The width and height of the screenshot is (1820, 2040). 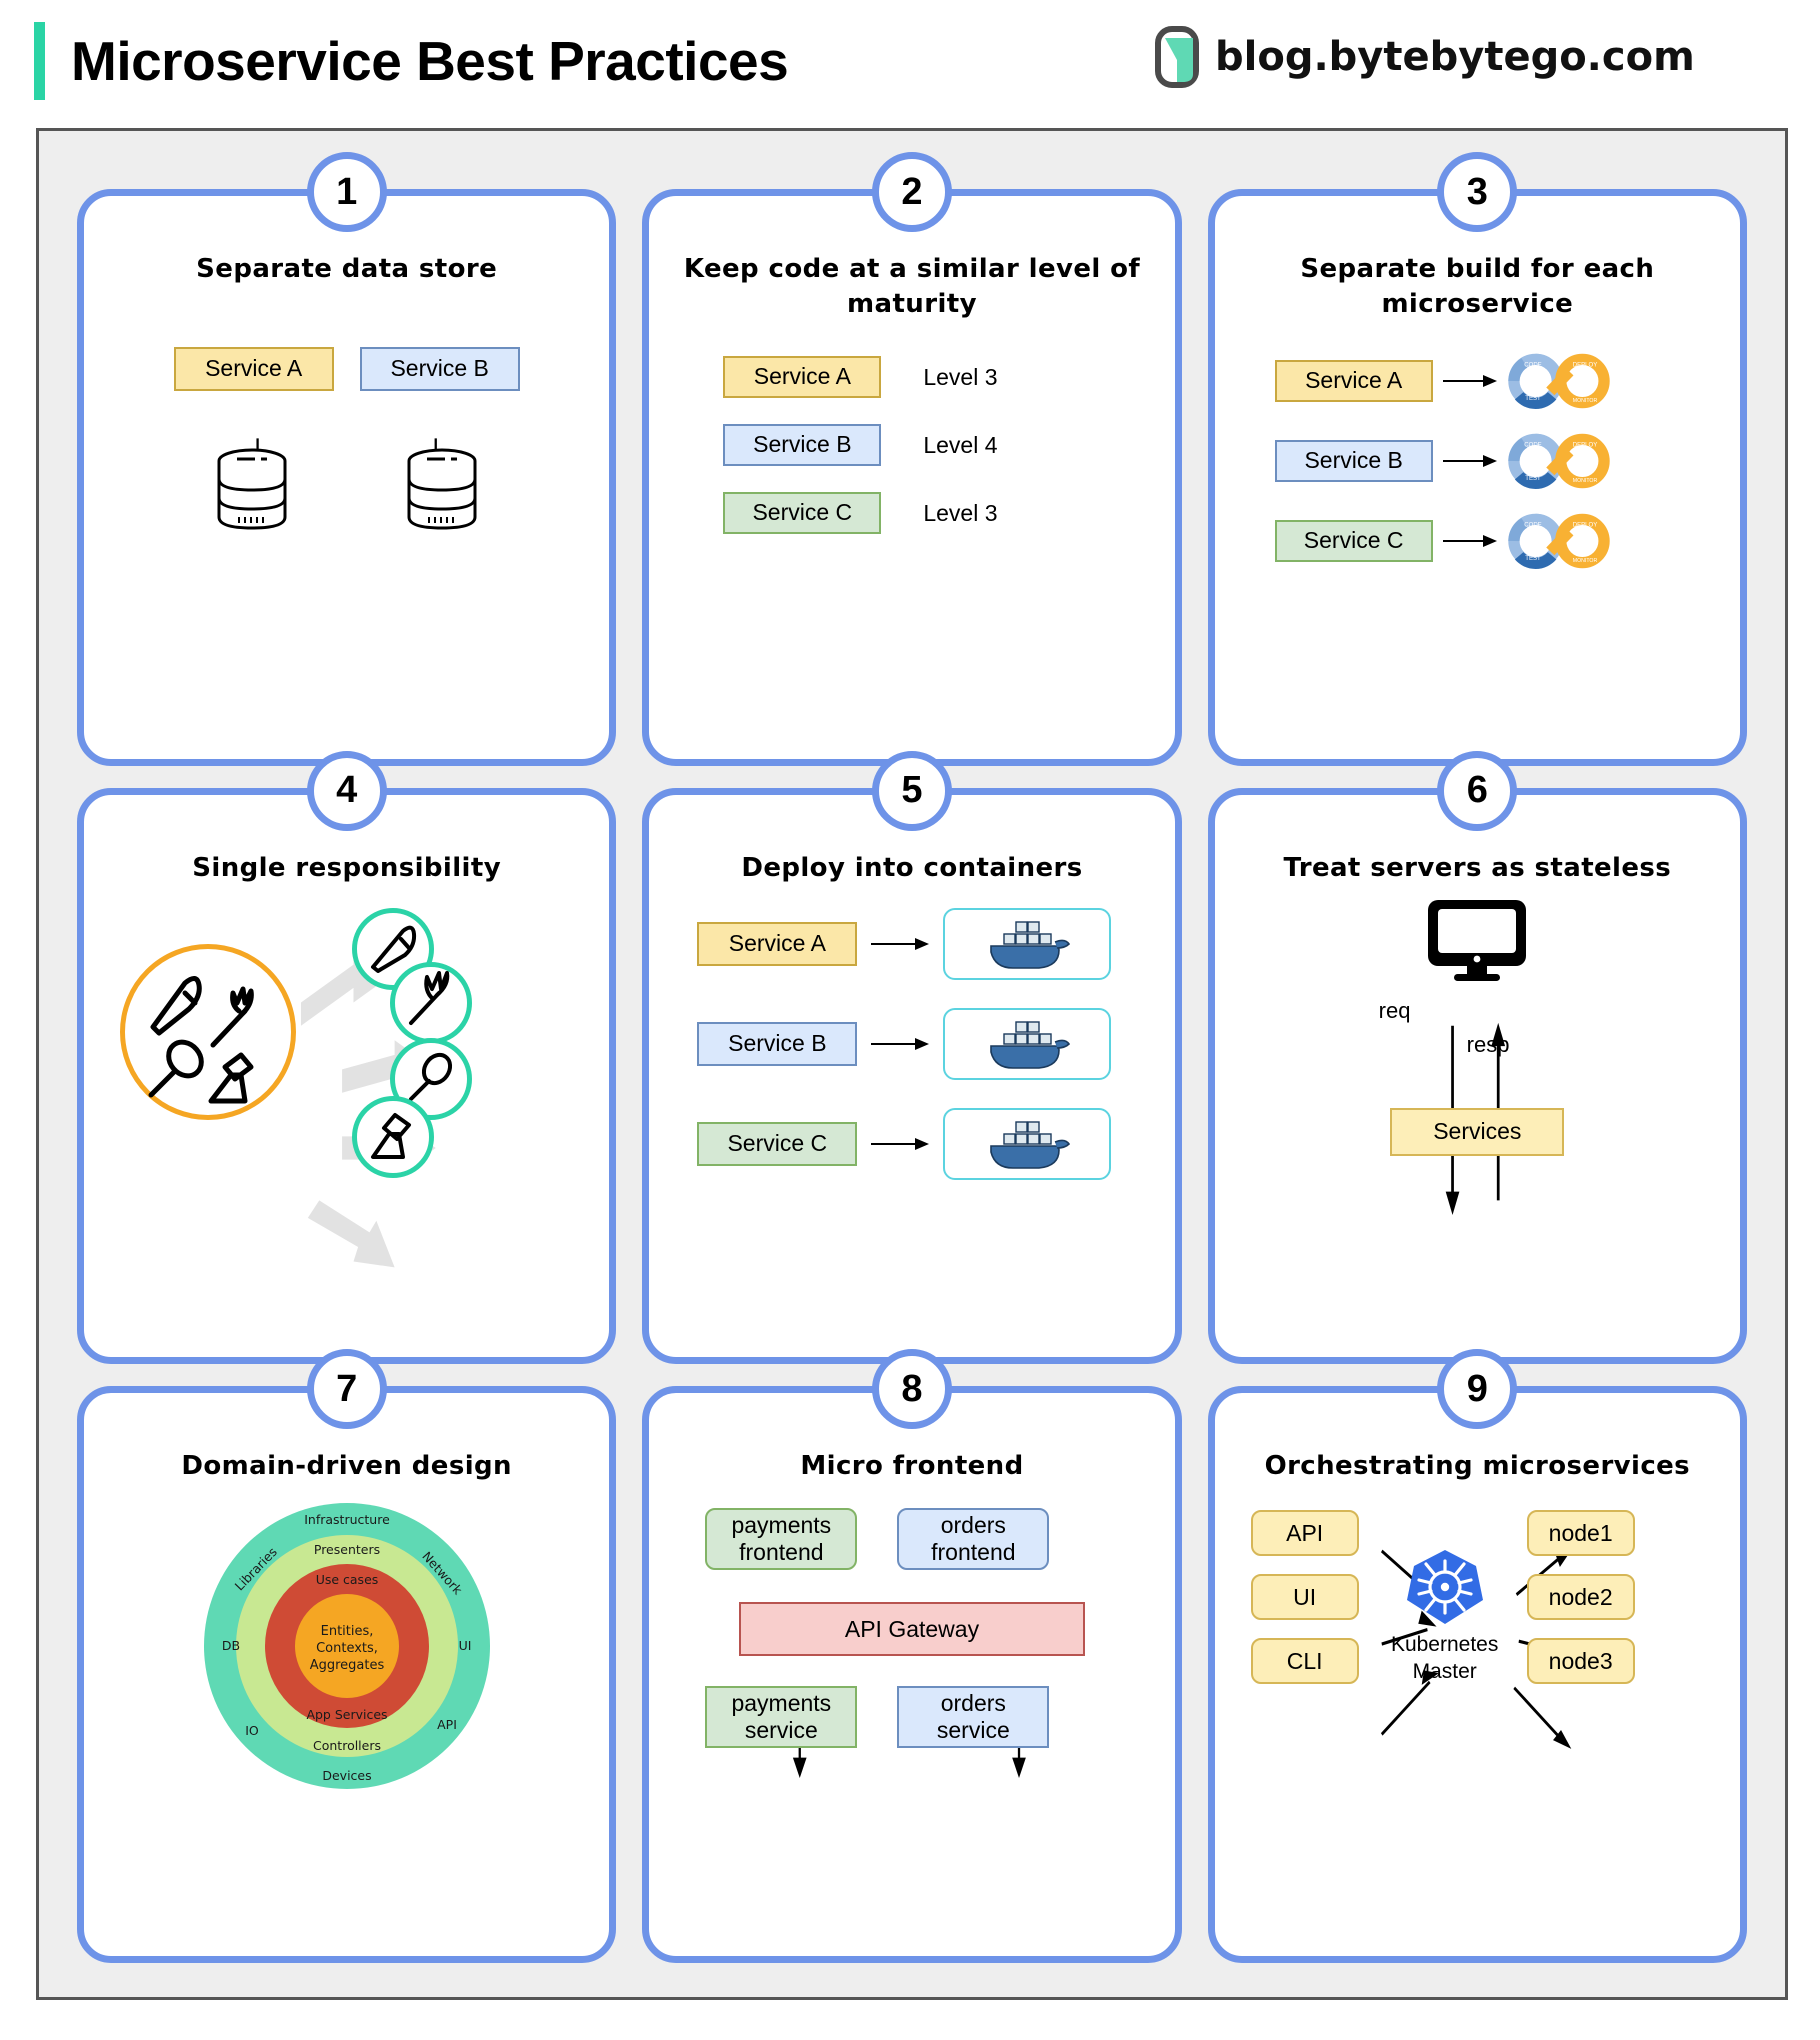 I want to click on monolith-circle, so click(x=208, y=1031).